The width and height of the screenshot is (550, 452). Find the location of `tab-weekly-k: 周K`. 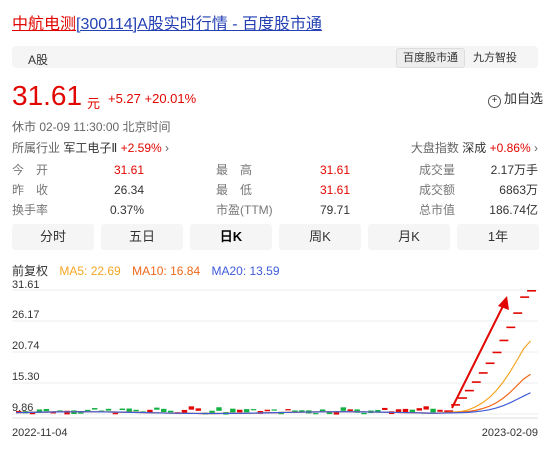

tab-weekly-k: 周K is located at coordinates (320, 237).